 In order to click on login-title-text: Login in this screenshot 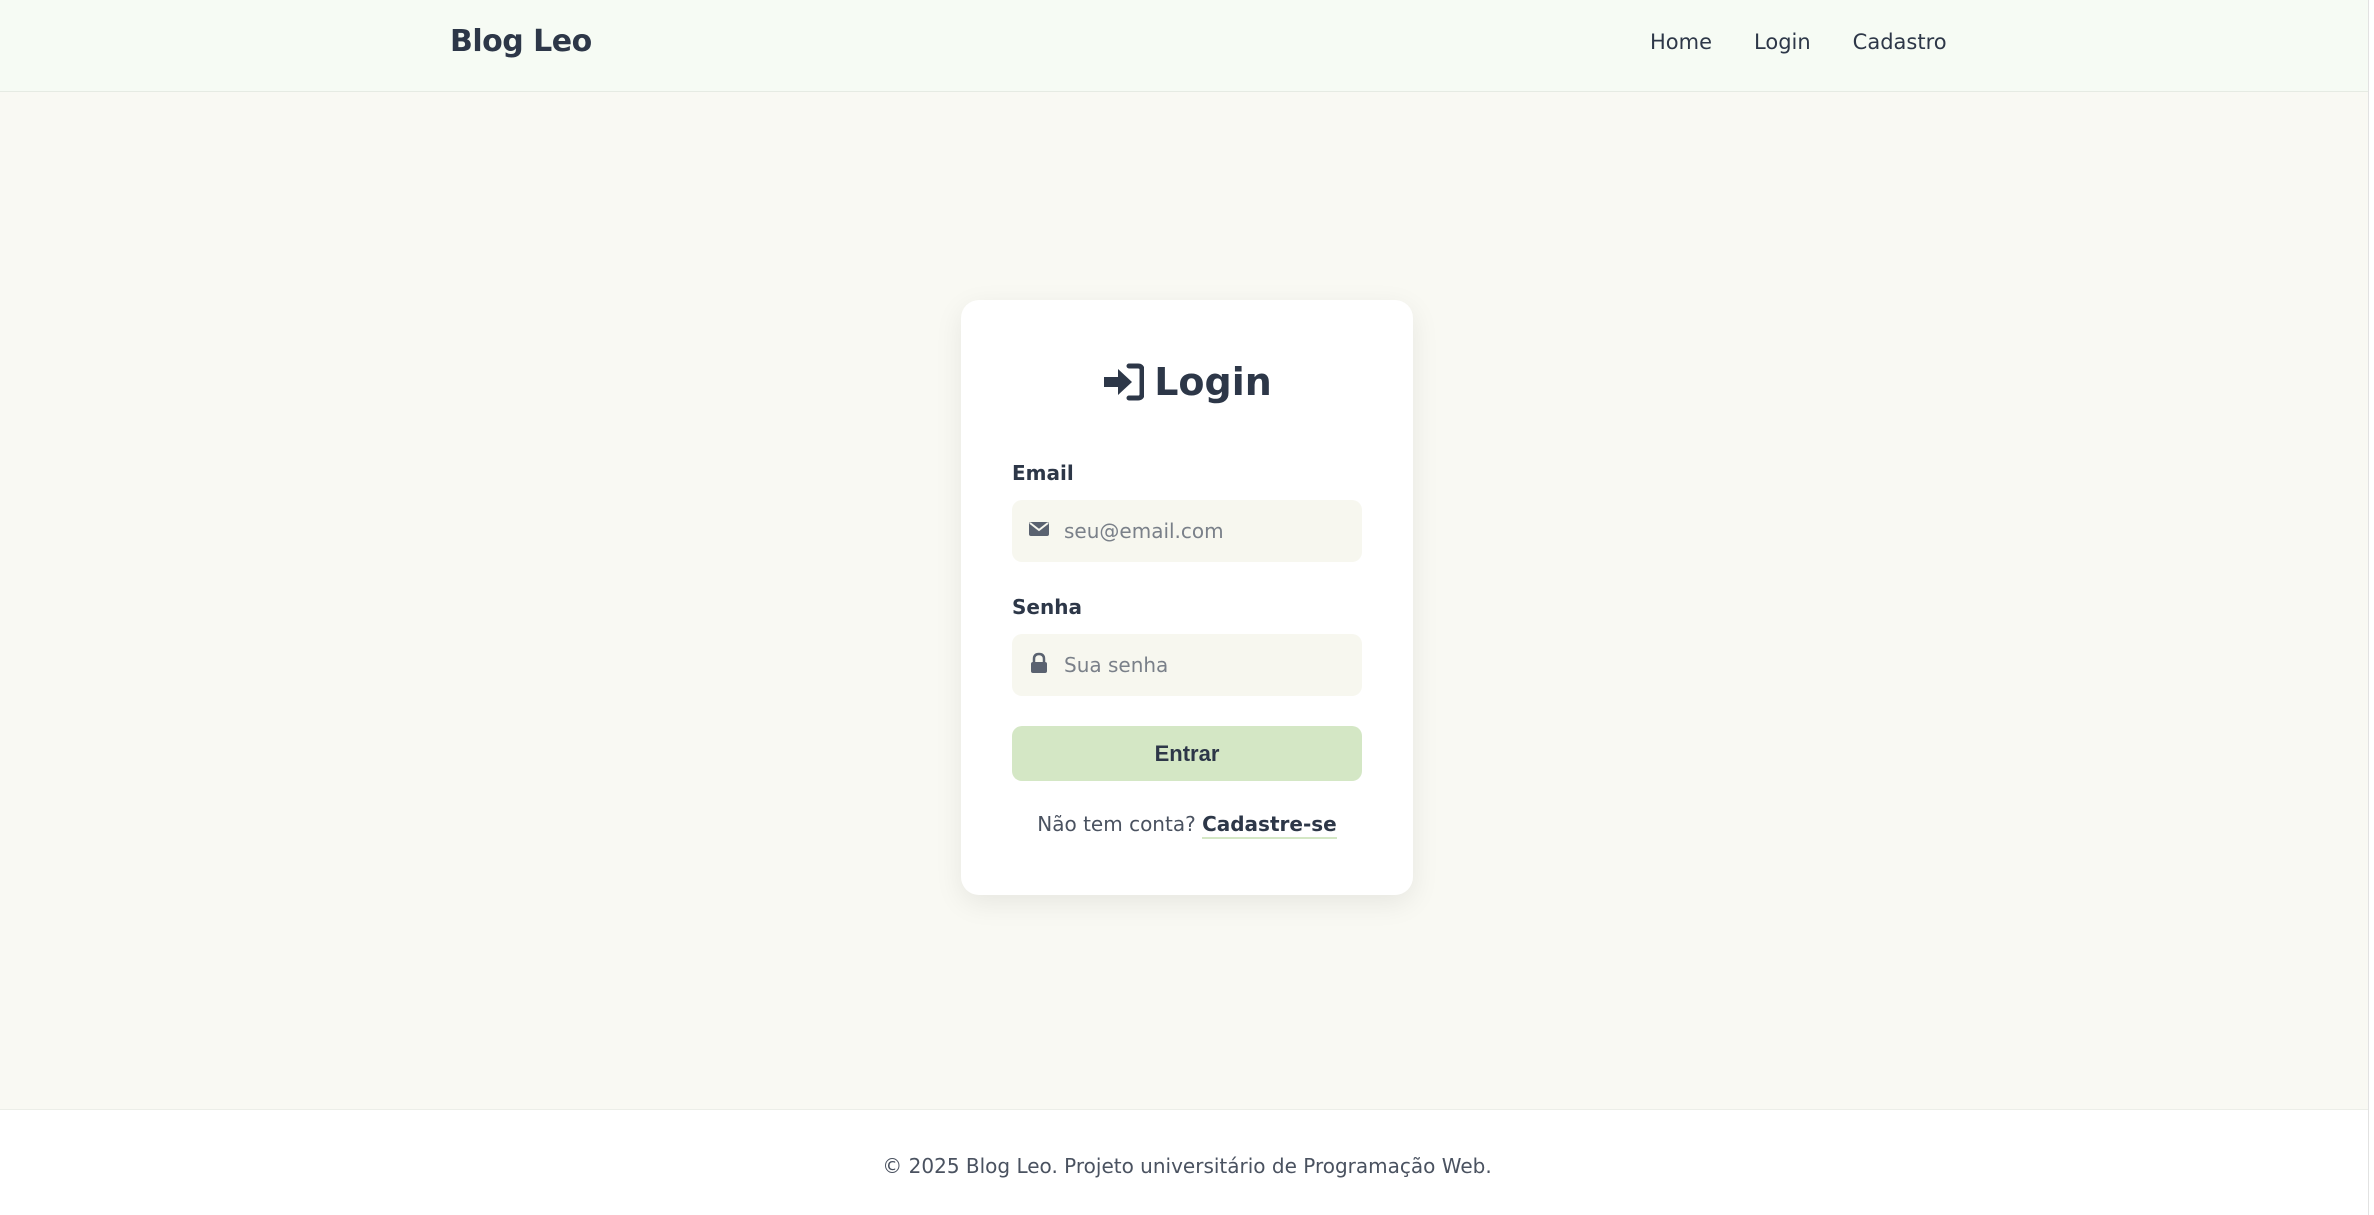, I will do `click(1213, 382)`.